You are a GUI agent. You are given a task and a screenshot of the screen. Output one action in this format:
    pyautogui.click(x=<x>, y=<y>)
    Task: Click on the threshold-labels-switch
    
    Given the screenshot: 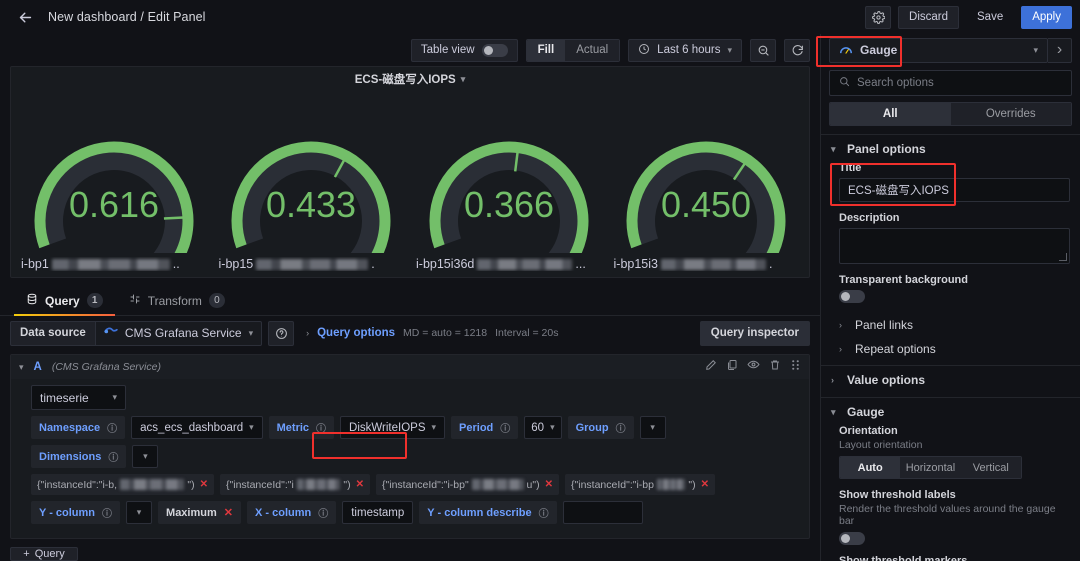 What is the action you would take?
    pyautogui.click(x=852, y=538)
    